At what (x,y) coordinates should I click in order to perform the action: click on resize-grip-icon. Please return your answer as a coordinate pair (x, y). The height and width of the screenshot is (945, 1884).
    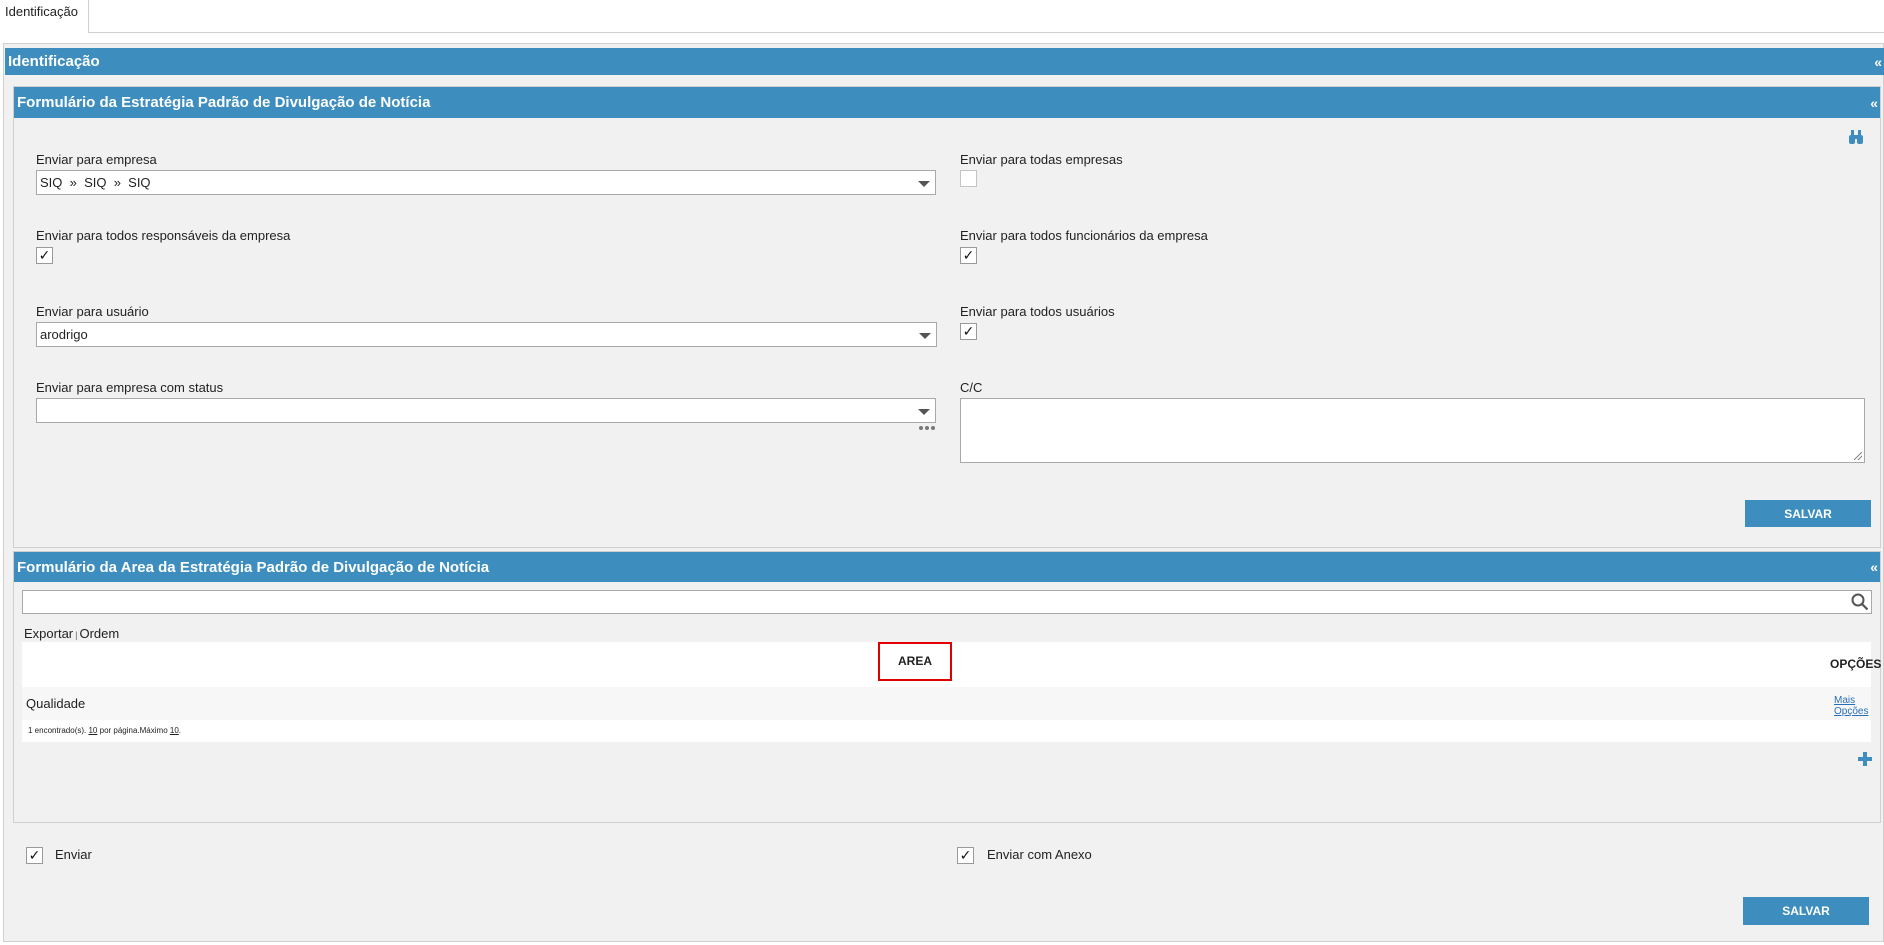
    Looking at the image, I should click on (1858, 456).